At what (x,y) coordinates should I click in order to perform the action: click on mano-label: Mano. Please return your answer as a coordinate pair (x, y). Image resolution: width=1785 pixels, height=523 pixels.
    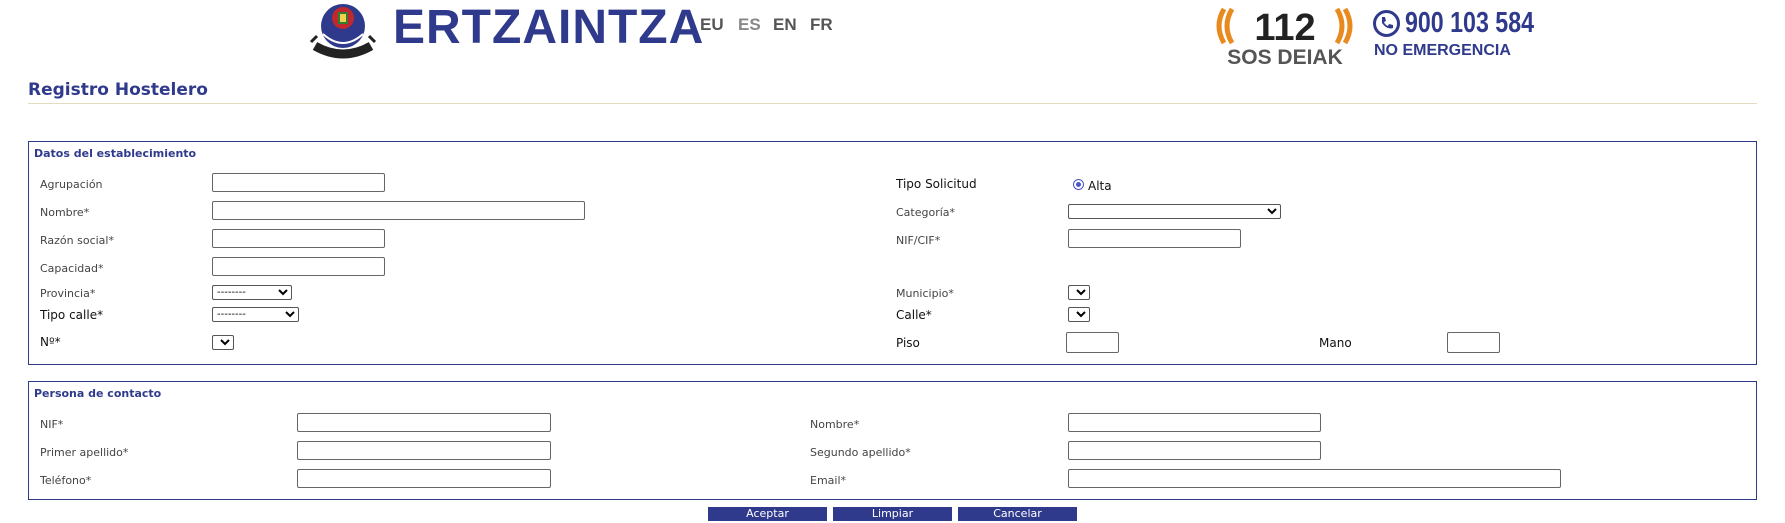
    Looking at the image, I should click on (1335, 343).